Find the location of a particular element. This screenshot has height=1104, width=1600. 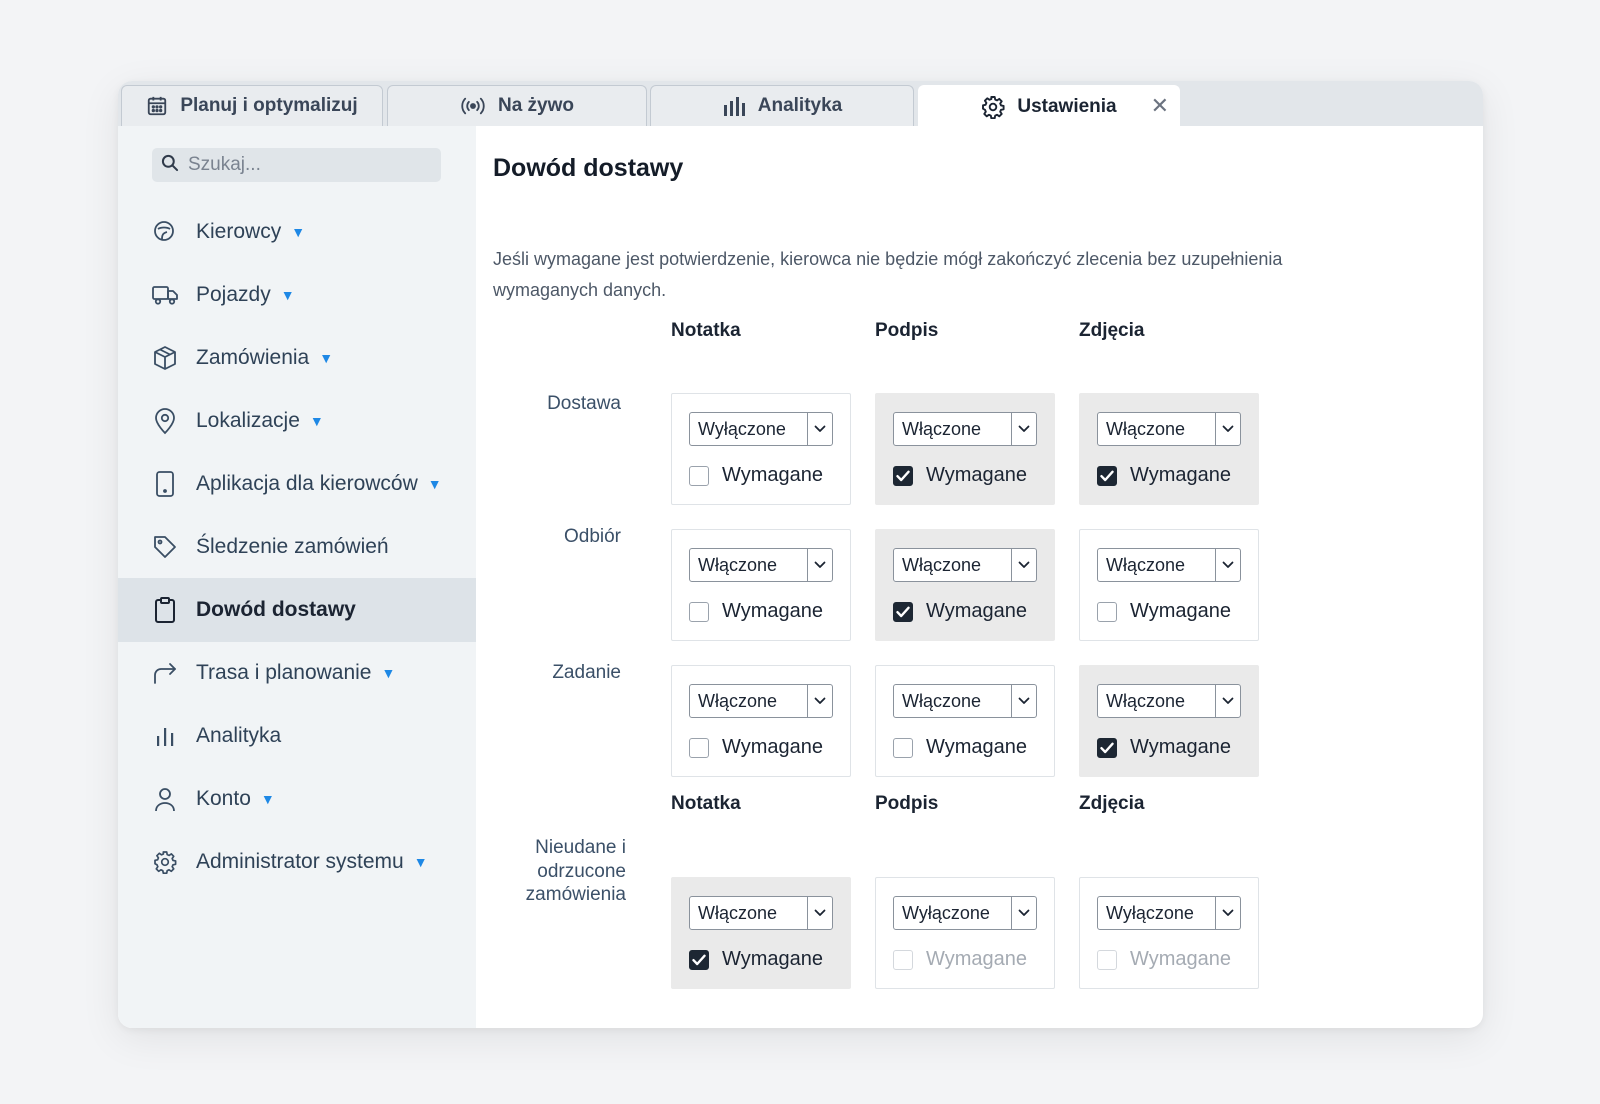

sidebar-item-lokalizacje: Lokalizacje ▼ is located at coordinates (297, 421).